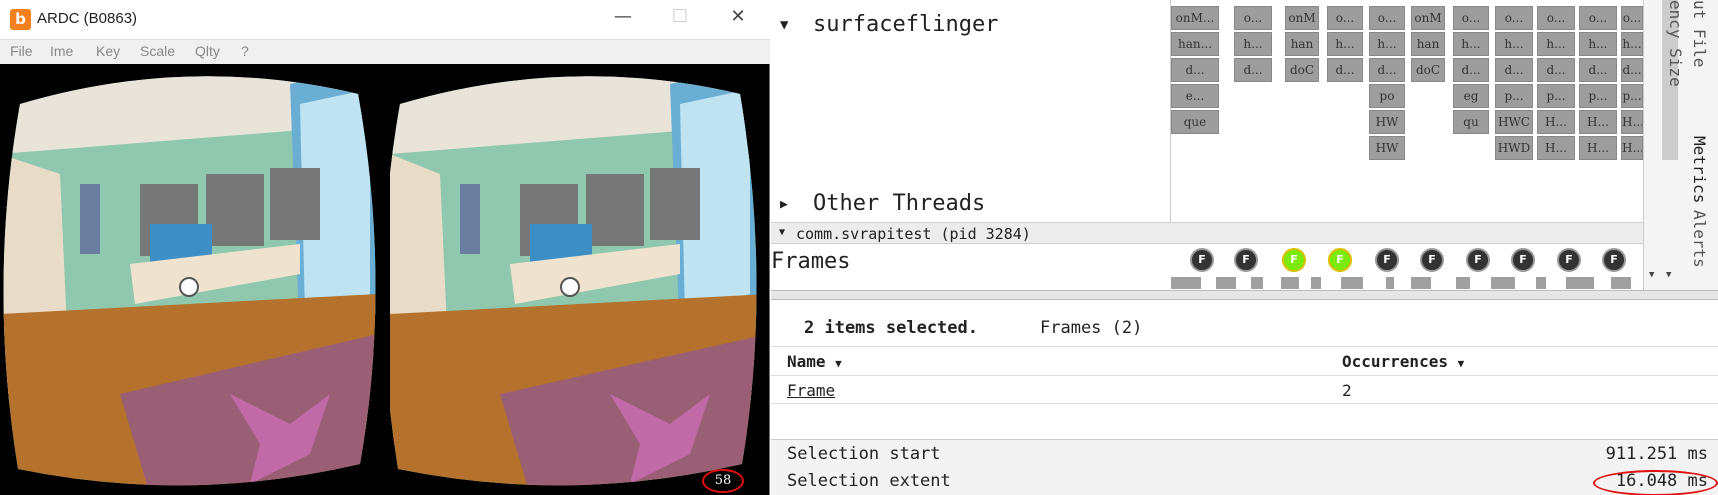  I want to click on trace-slice: qu, so click(1471, 122).